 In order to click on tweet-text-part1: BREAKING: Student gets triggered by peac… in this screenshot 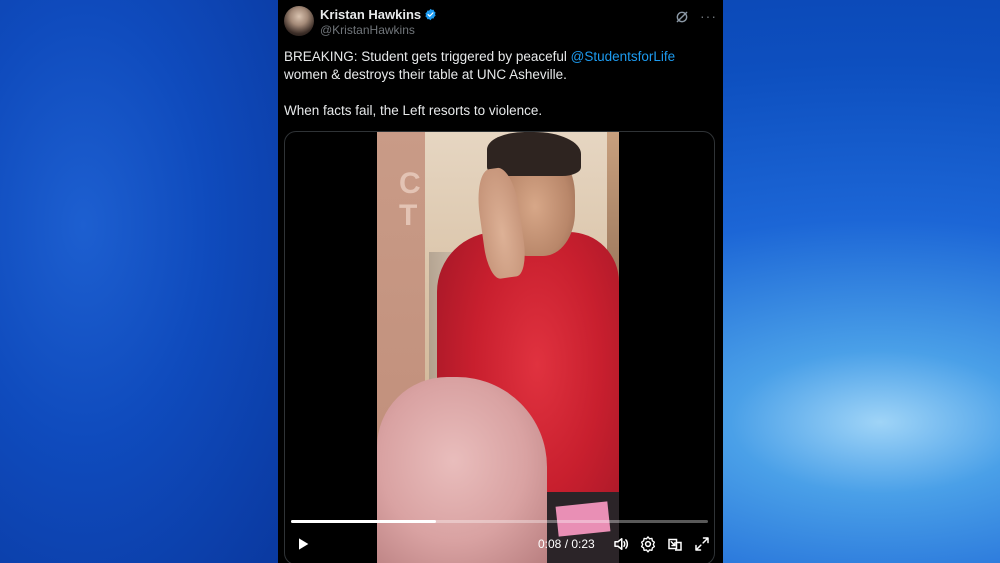, I will do `click(427, 56)`.